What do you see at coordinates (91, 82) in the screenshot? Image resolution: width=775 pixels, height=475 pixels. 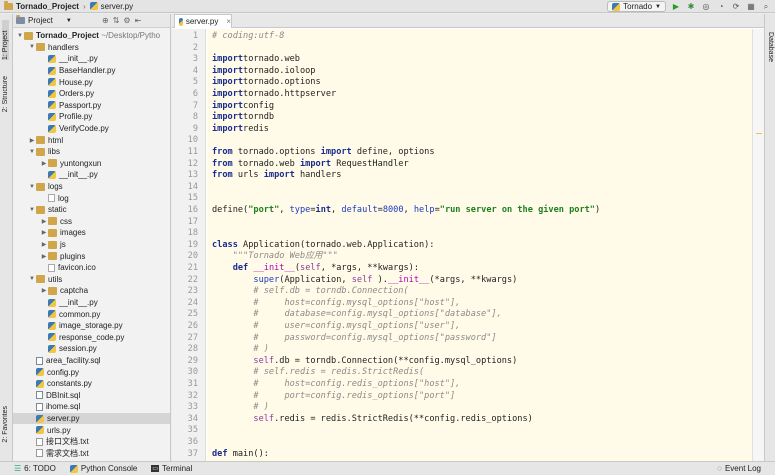 I see `tree-item: House.py` at bounding box center [91, 82].